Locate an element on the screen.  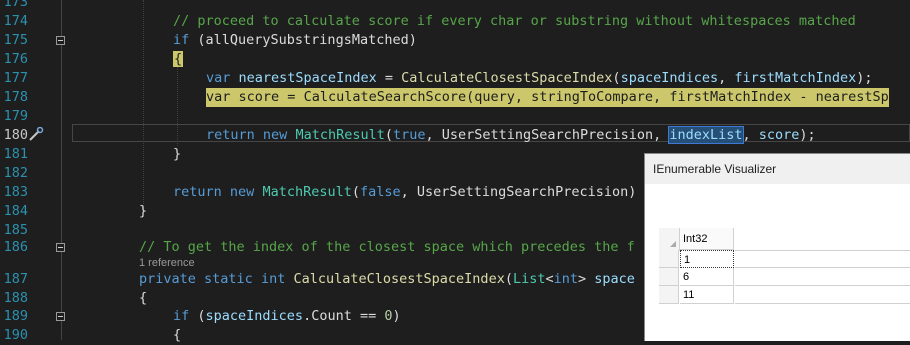
window-title: IEnumerable Visualizer is located at coordinates (777, 169).